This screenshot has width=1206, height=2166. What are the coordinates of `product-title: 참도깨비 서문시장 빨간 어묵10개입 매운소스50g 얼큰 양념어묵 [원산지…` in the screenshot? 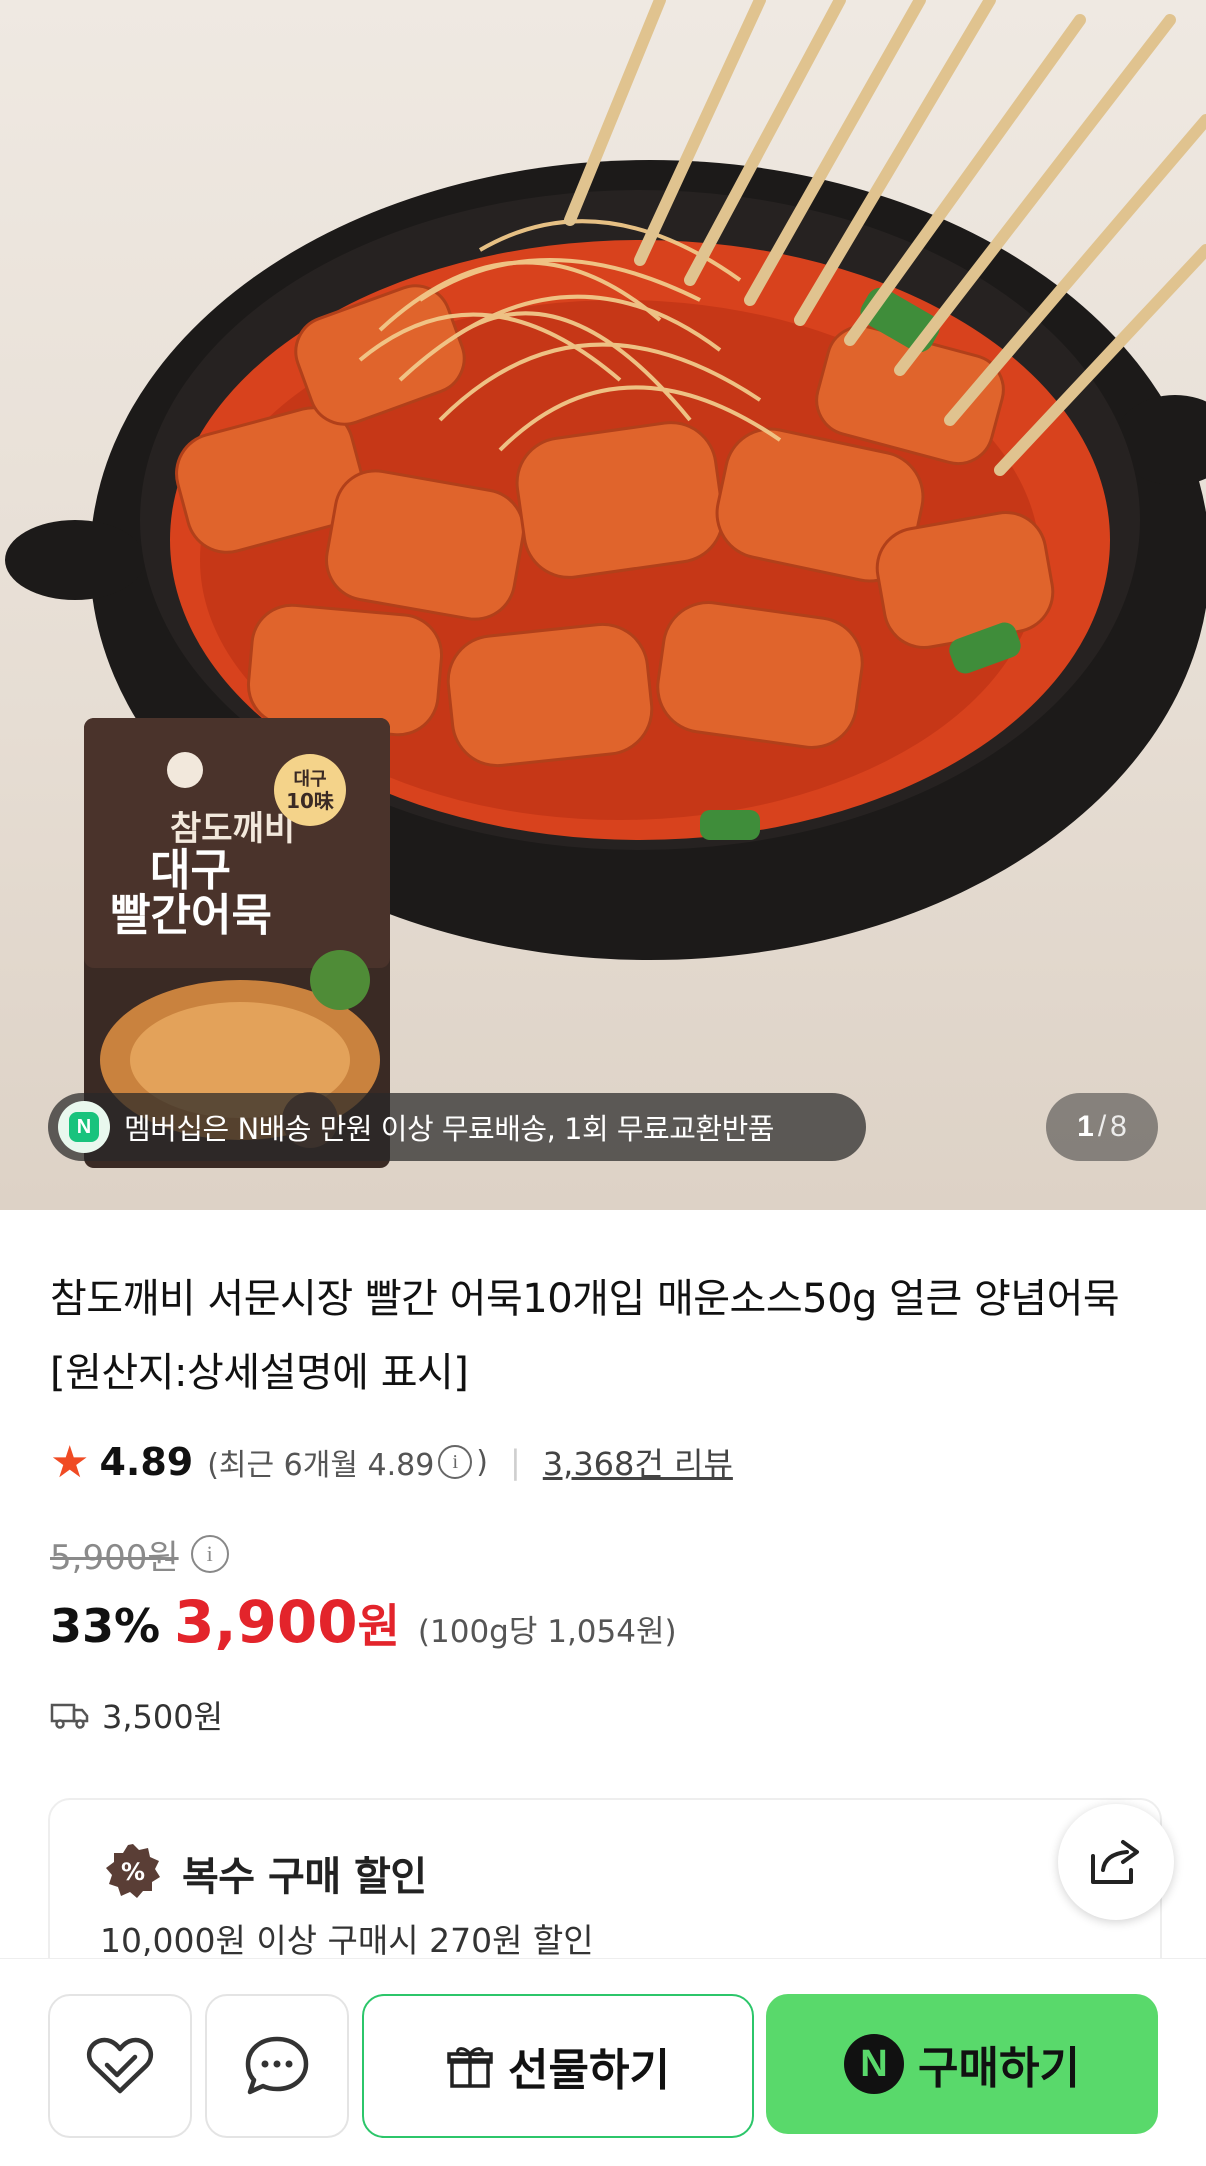 It's located at (585, 1336).